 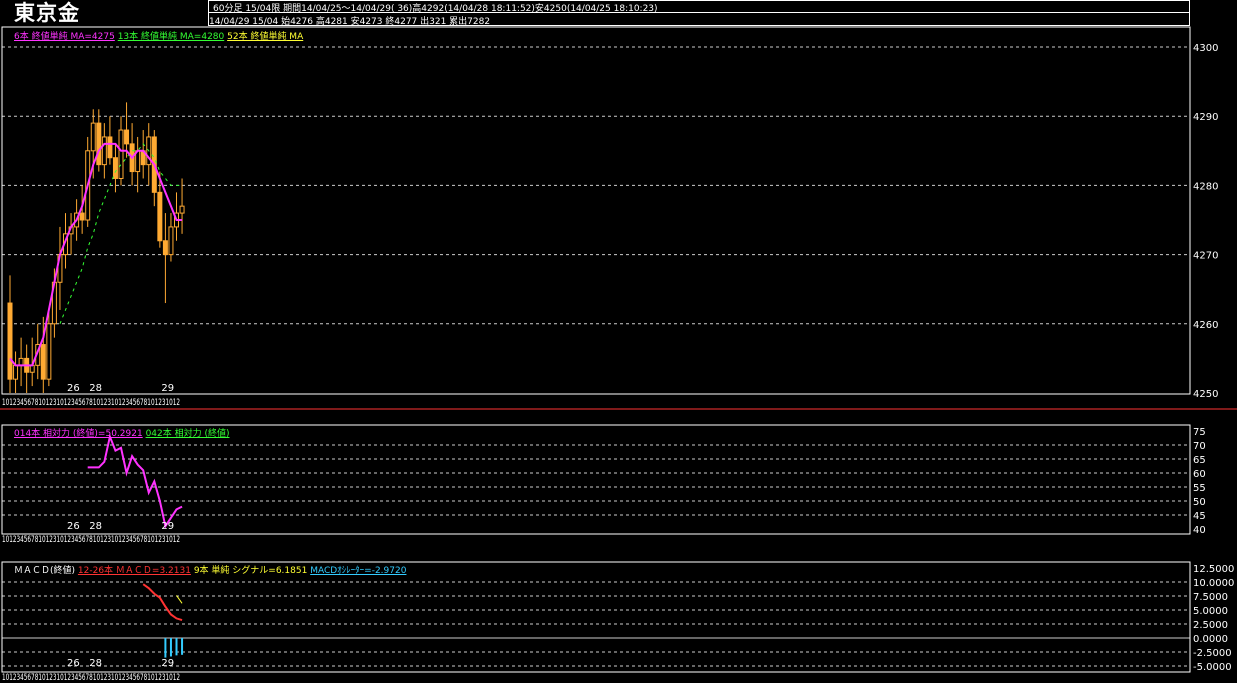 What do you see at coordinates (1210, 625) in the screenshot?
I see `macd-tick-label: 2.5000` at bounding box center [1210, 625].